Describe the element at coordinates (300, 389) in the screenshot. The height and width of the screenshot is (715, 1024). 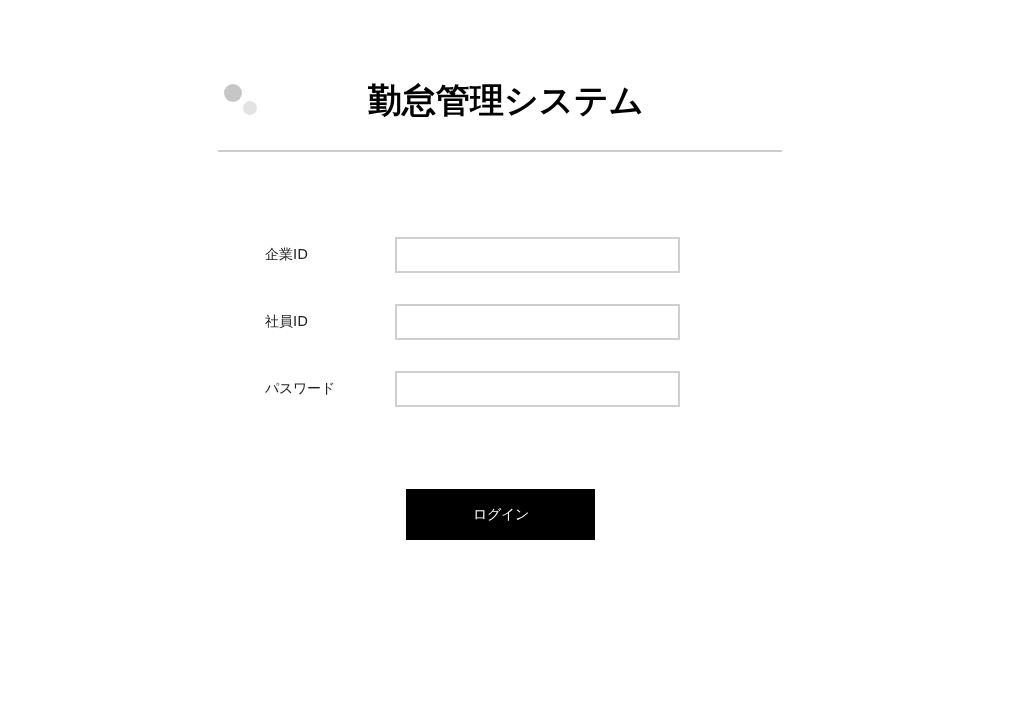
I see `field-label: パスワード` at that location.